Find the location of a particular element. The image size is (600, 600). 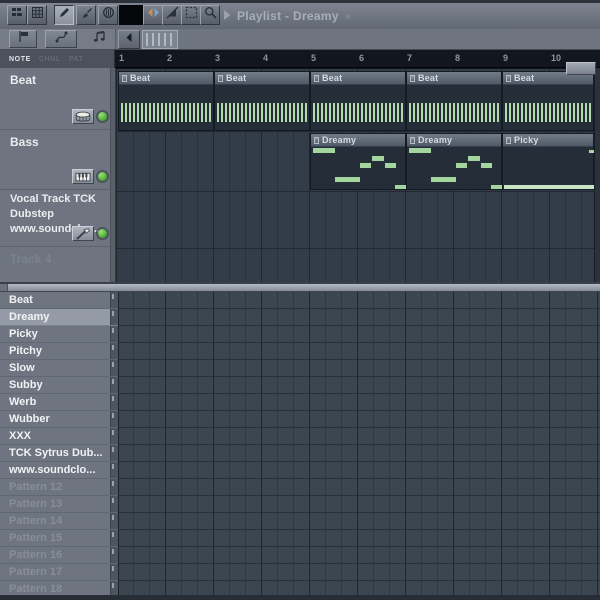

ruler-bar-number: 5 is located at coordinates (314, 58).